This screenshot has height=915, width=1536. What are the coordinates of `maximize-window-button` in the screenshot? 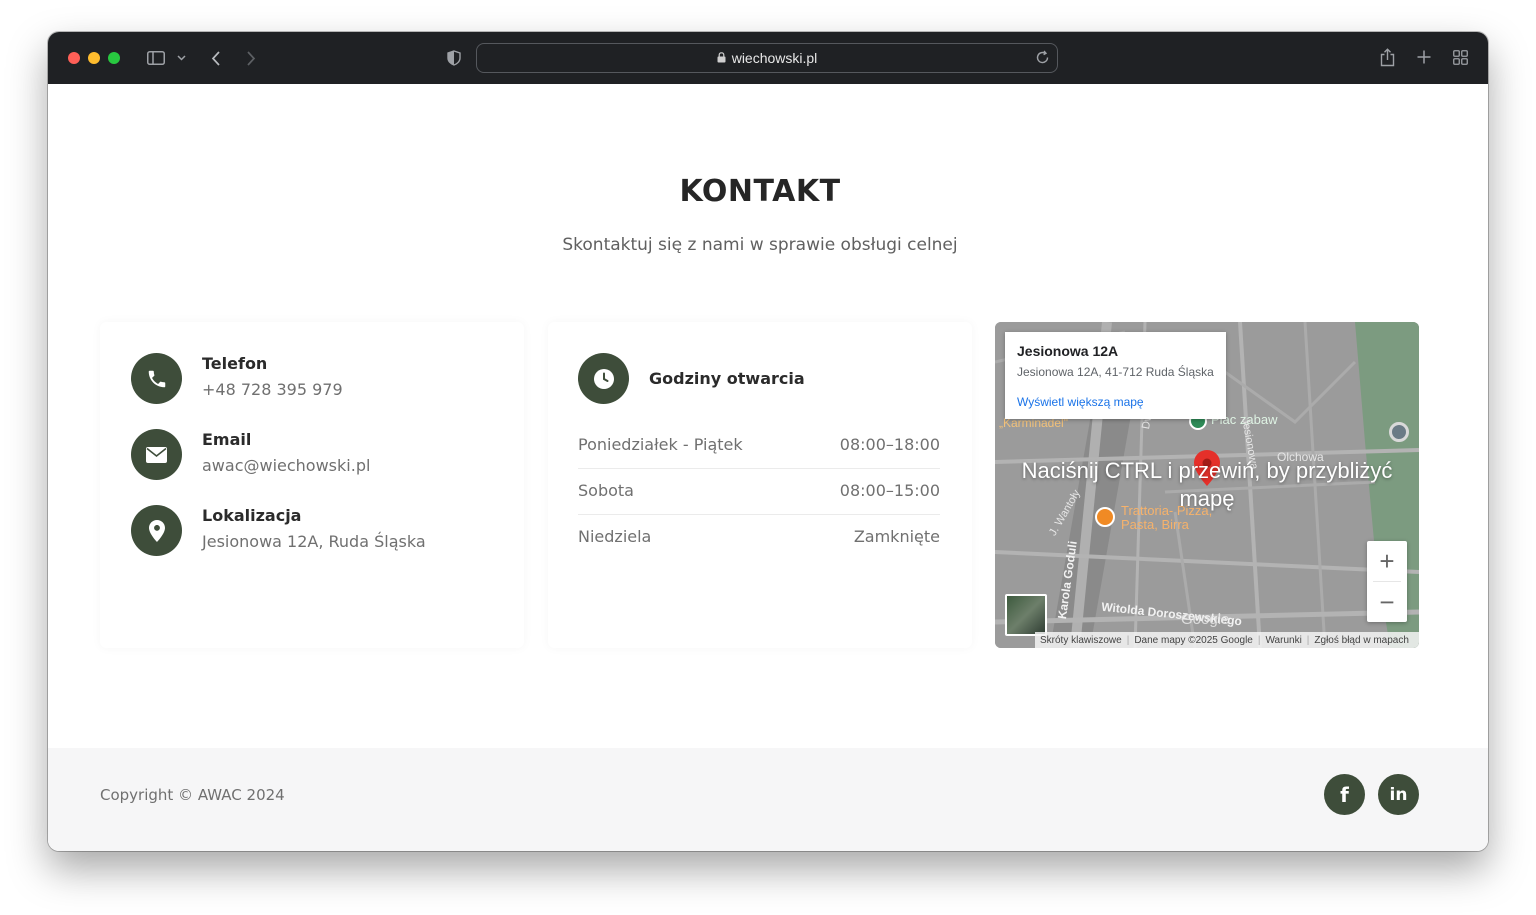 It's located at (114, 58).